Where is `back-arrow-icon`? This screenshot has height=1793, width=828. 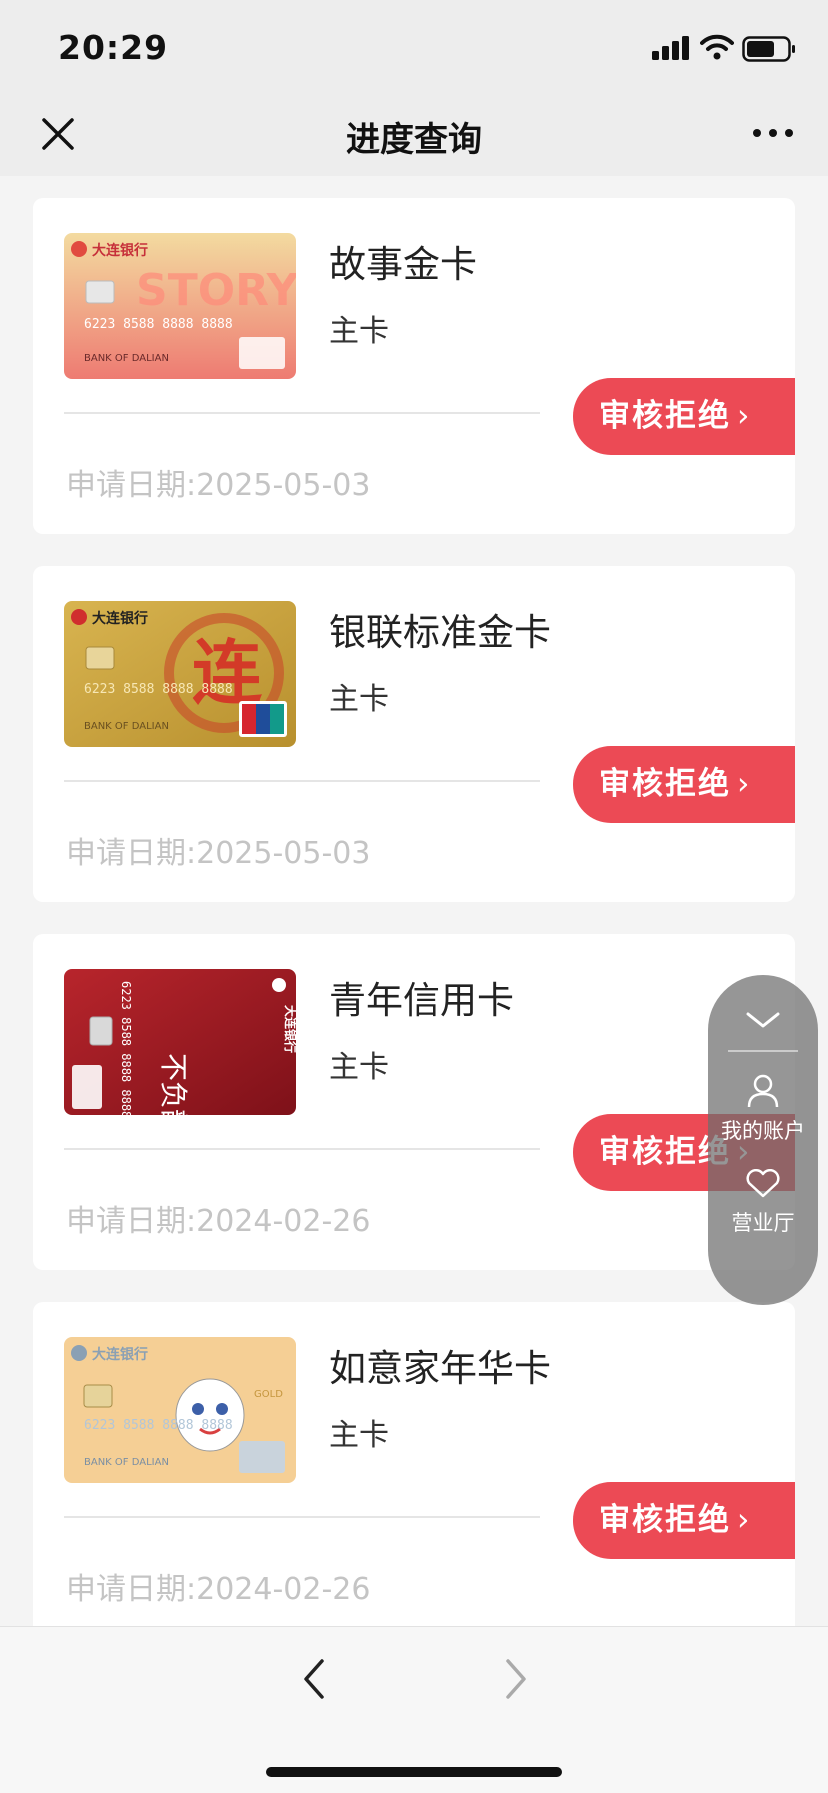
back-arrow-icon is located at coordinates (314, 1679).